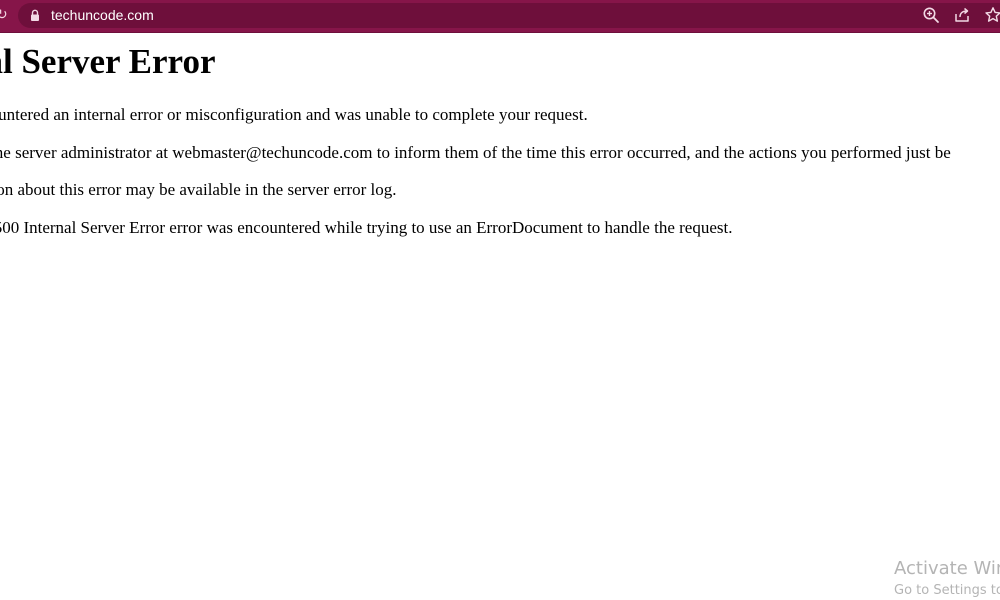 This screenshot has width=1000, height=600. What do you see at coordinates (35, 15) in the screenshot?
I see `lock-icon` at bounding box center [35, 15].